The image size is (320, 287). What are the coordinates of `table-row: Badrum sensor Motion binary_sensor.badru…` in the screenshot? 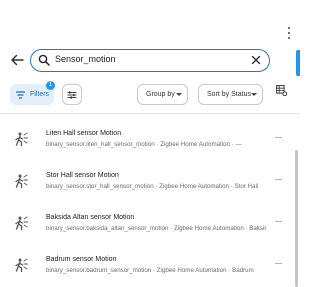 It's located at (146, 266).